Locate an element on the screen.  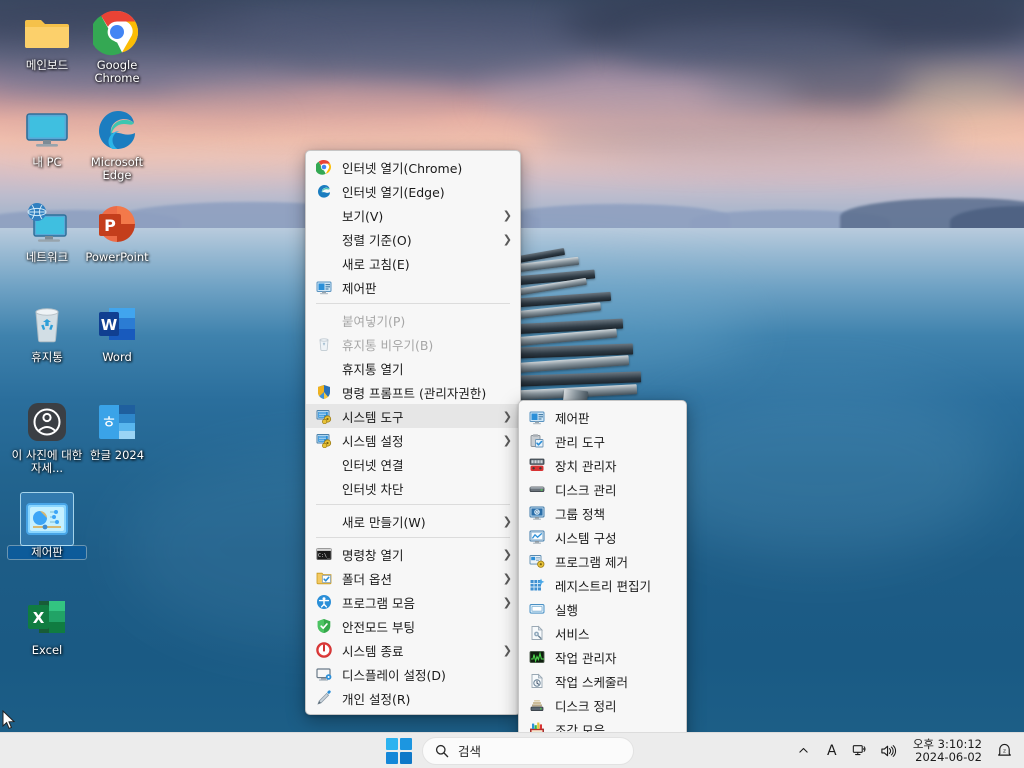
submenu-item: 레지스트리 편집기 is located at coordinates (602, 585).